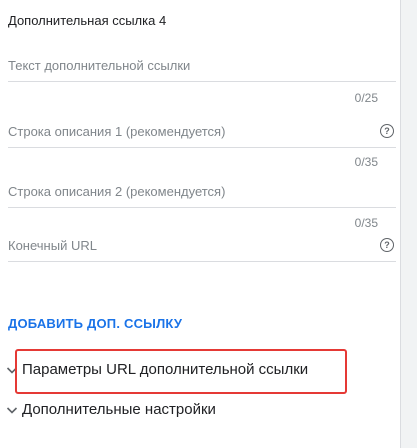 The width and height of the screenshot is (417, 448). I want to click on sitelink-text-counter: 0/25, so click(366, 98).